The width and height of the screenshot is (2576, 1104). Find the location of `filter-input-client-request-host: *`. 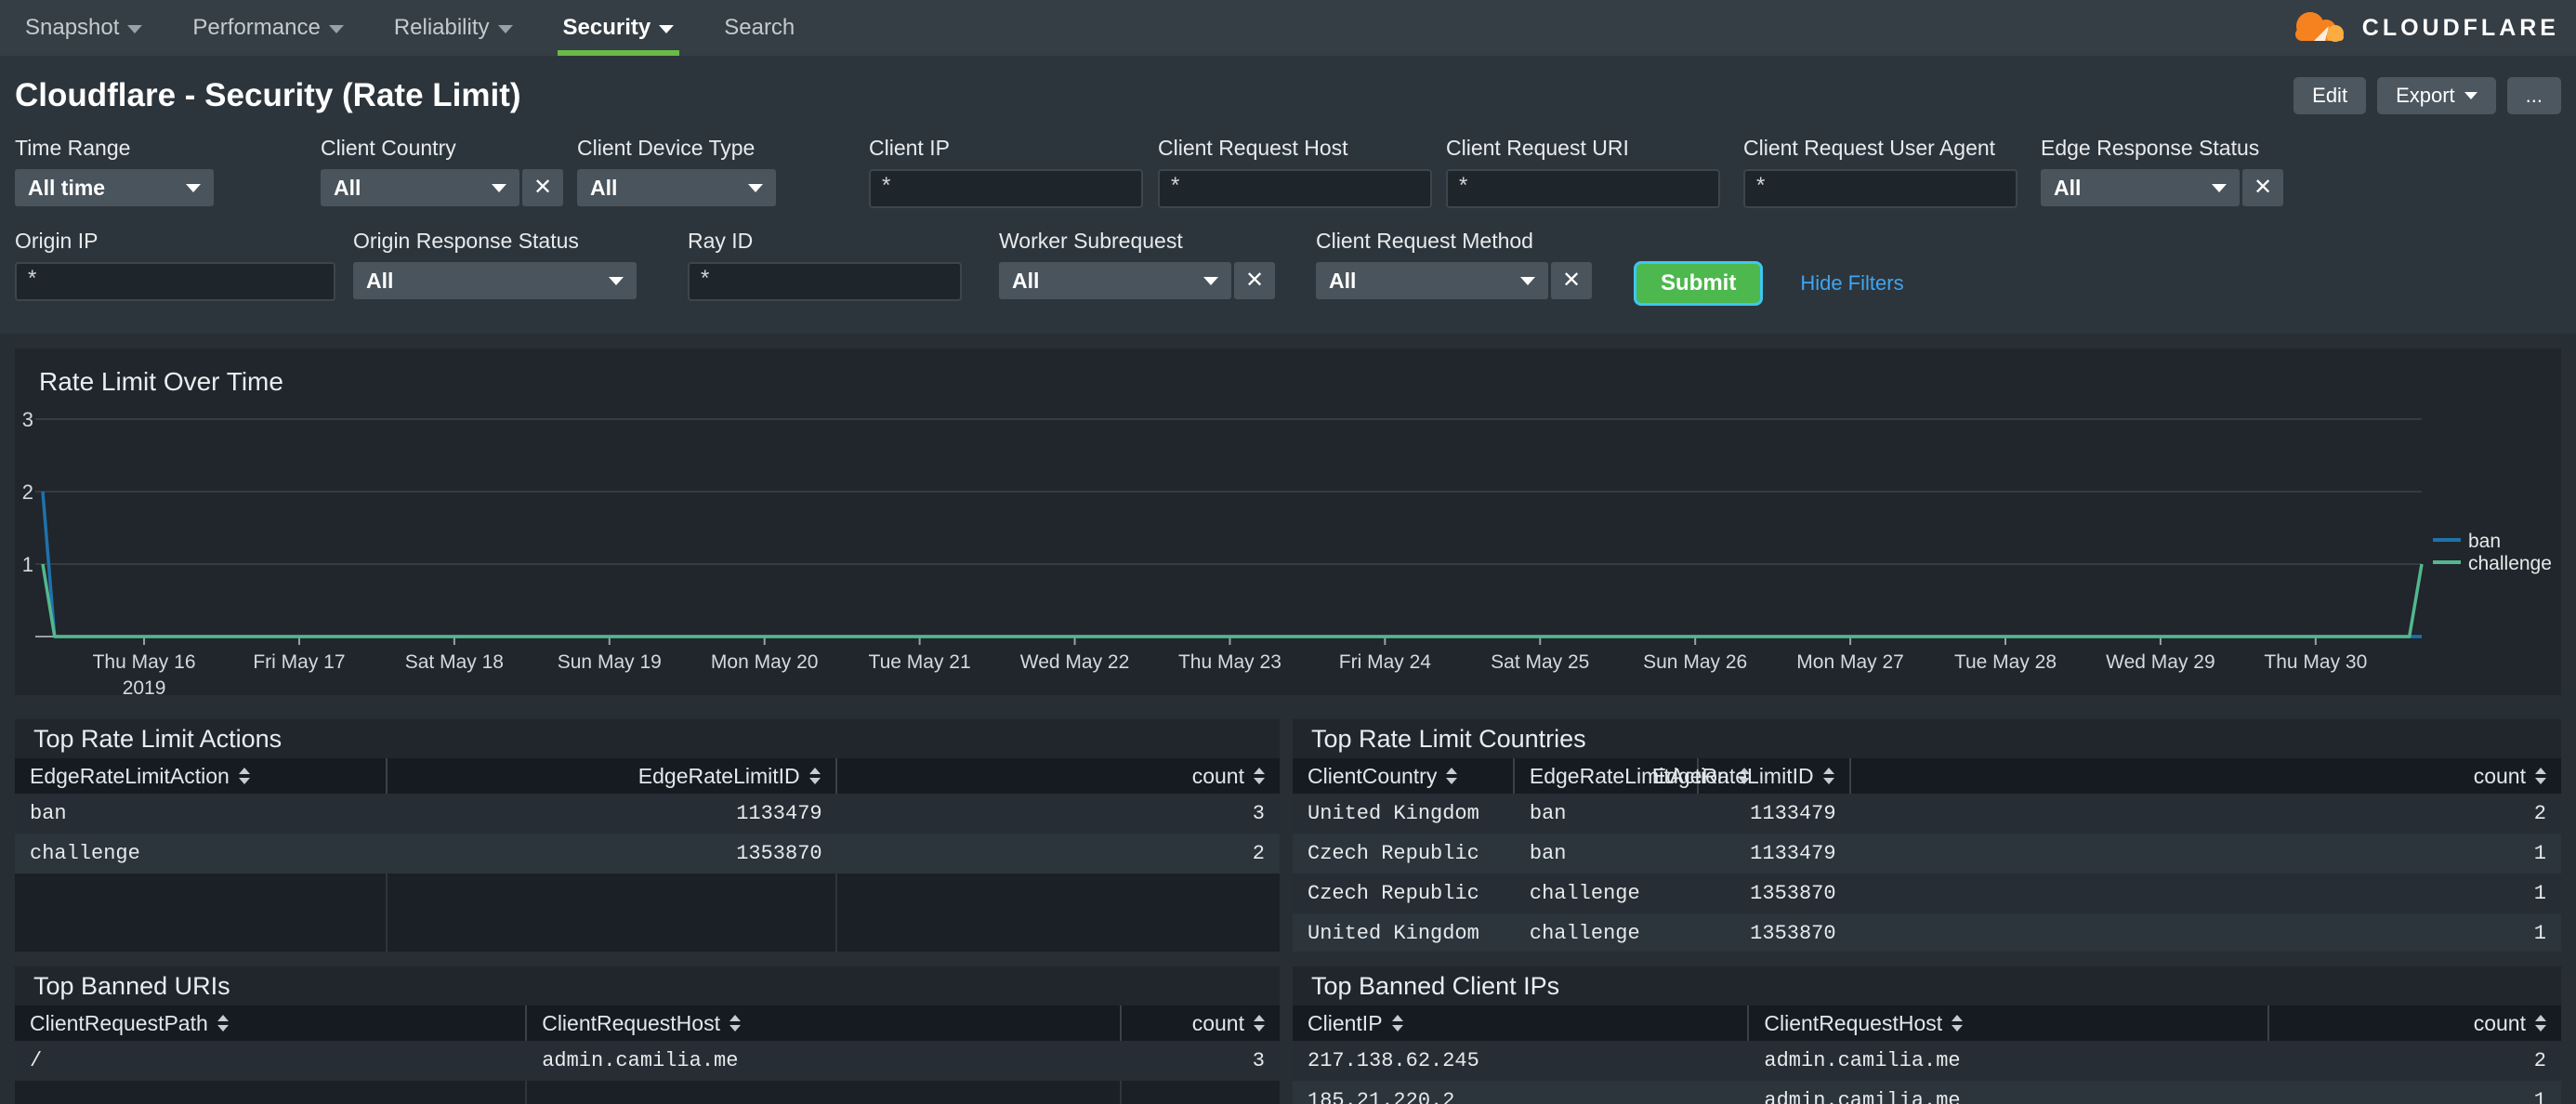

filter-input-client-request-host: * is located at coordinates (1295, 188).